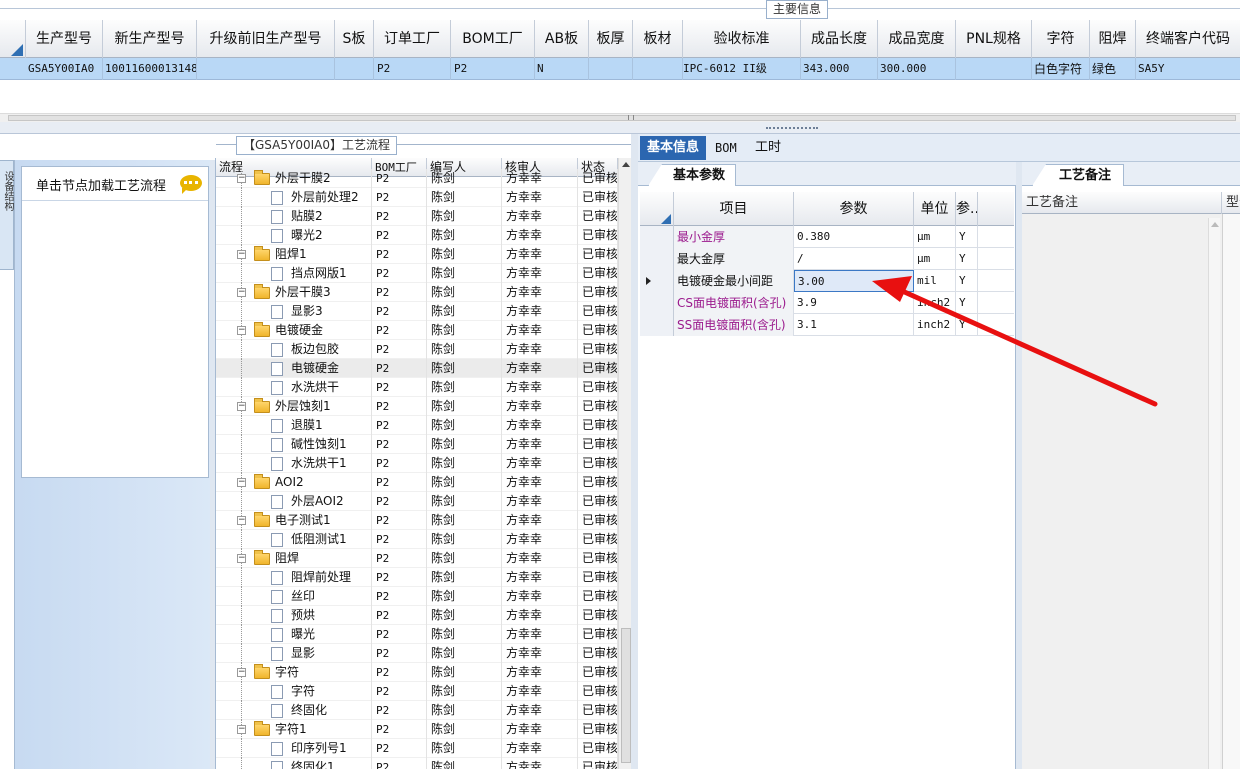 The height and width of the screenshot is (769, 1240). What do you see at coordinates (854, 303) in the screenshot?
I see `param-value-cell: 3.9` at bounding box center [854, 303].